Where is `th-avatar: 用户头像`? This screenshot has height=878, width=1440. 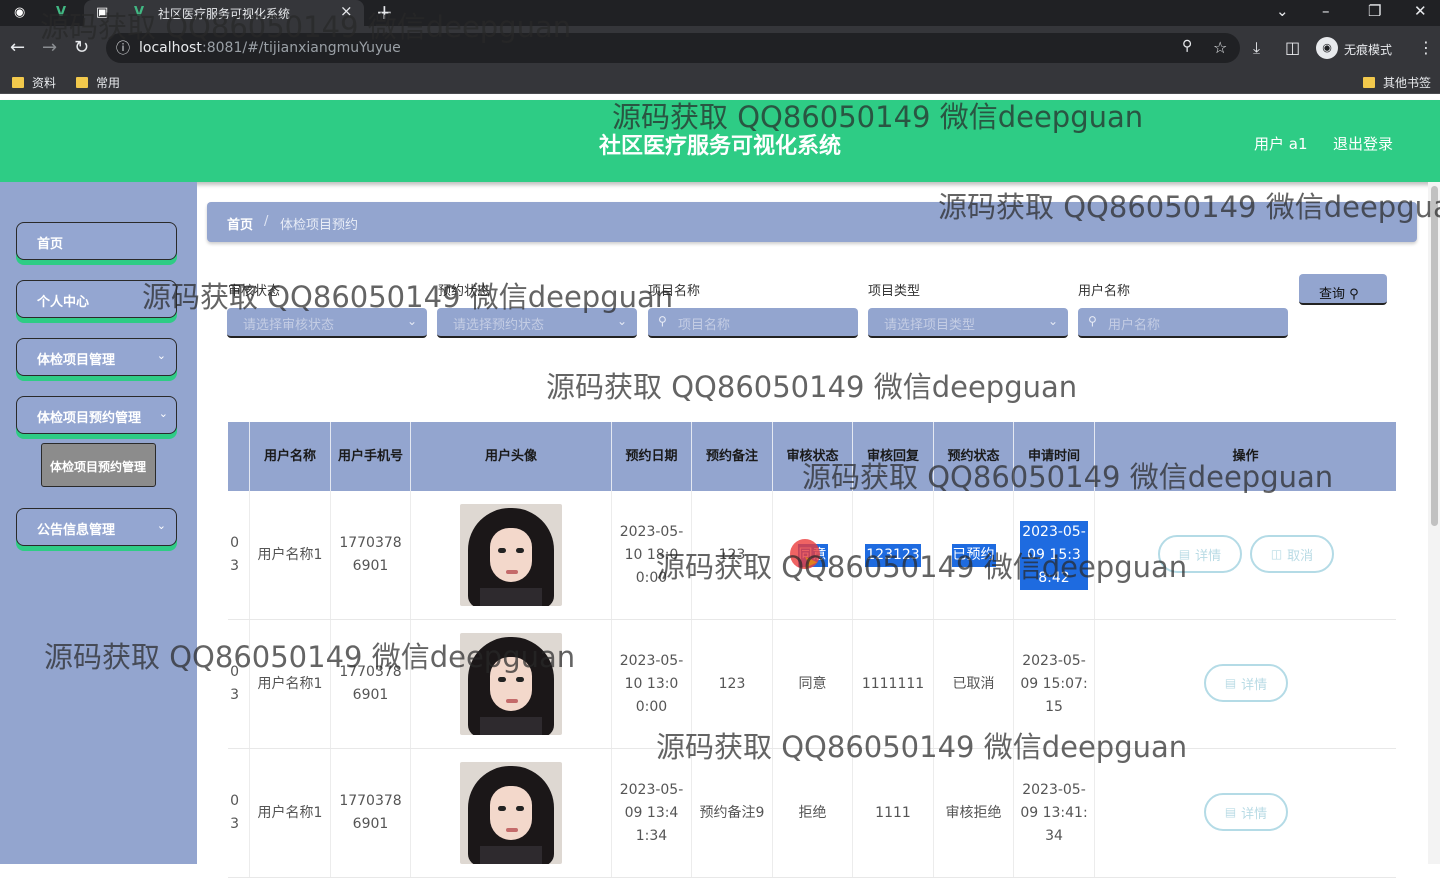 th-avatar: 用户头像 is located at coordinates (511, 456).